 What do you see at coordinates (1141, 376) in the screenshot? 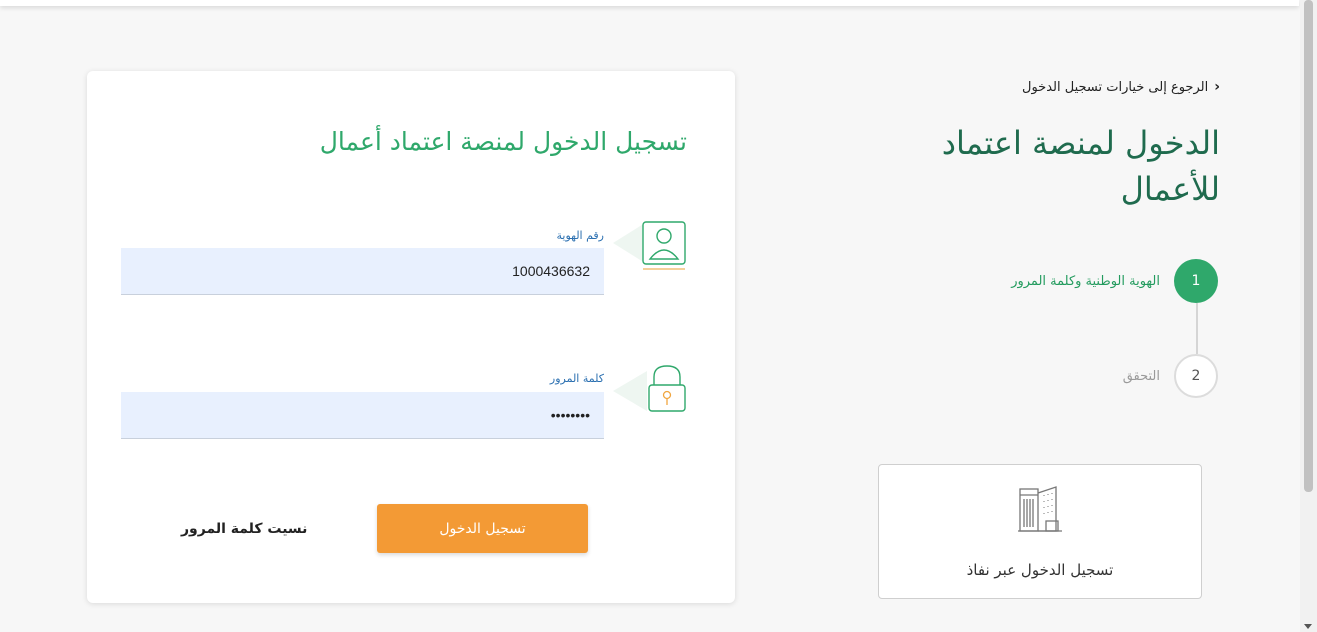
I see `step-2-label: التحقق` at bounding box center [1141, 376].